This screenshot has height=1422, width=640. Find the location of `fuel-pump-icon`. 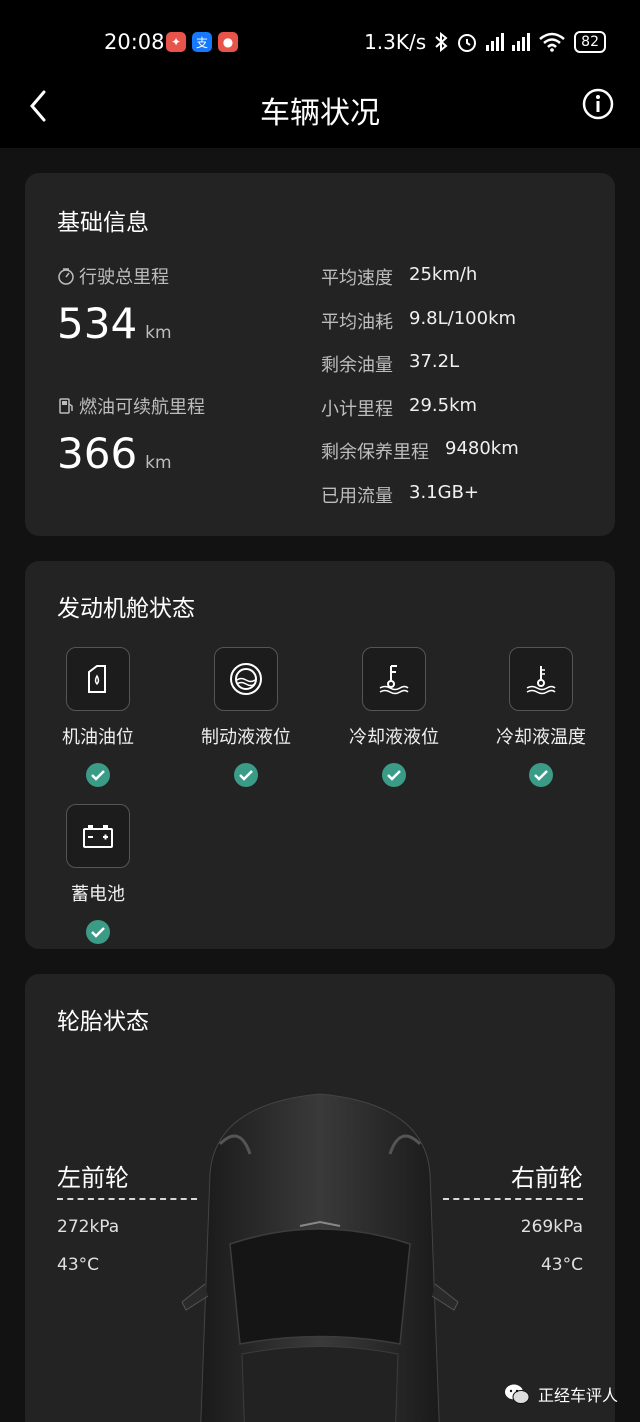

fuel-pump-icon is located at coordinates (66, 406).